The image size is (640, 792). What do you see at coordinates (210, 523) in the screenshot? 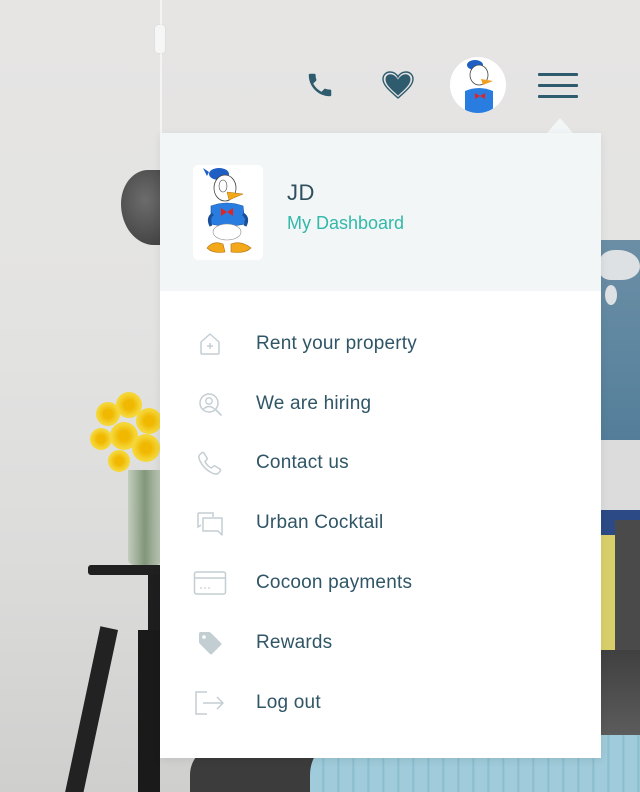
I see `chat-bubbles-icon` at bounding box center [210, 523].